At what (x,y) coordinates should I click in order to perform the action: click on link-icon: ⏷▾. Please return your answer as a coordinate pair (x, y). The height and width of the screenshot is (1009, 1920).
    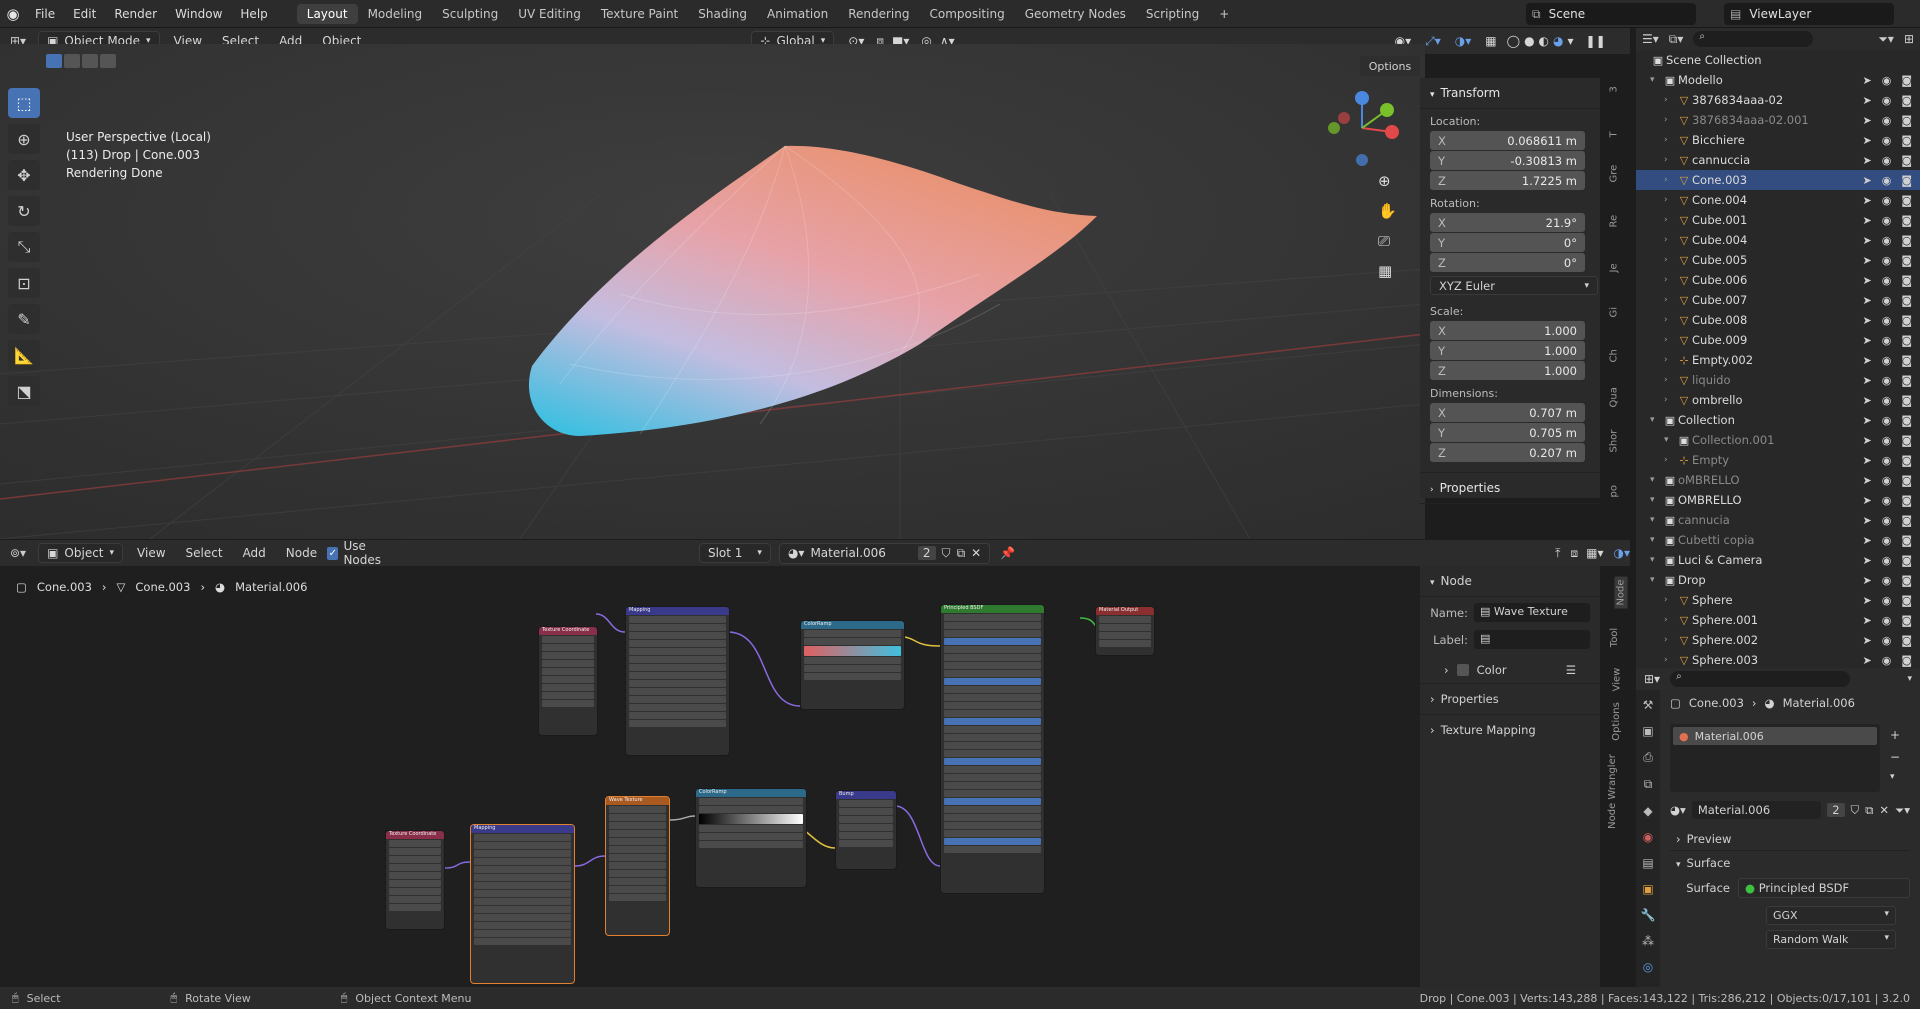
    Looking at the image, I should click on (1902, 810).